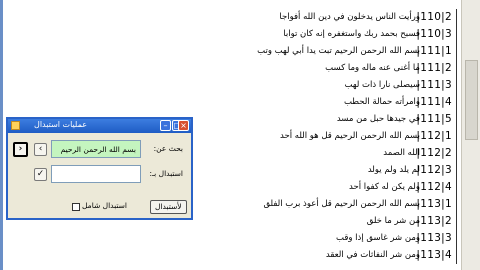 Image resolution: width=480 pixels, height=270 pixels. What do you see at coordinates (20, 149) in the screenshot?
I see `next-arrow-icon: ›` at bounding box center [20, 149].